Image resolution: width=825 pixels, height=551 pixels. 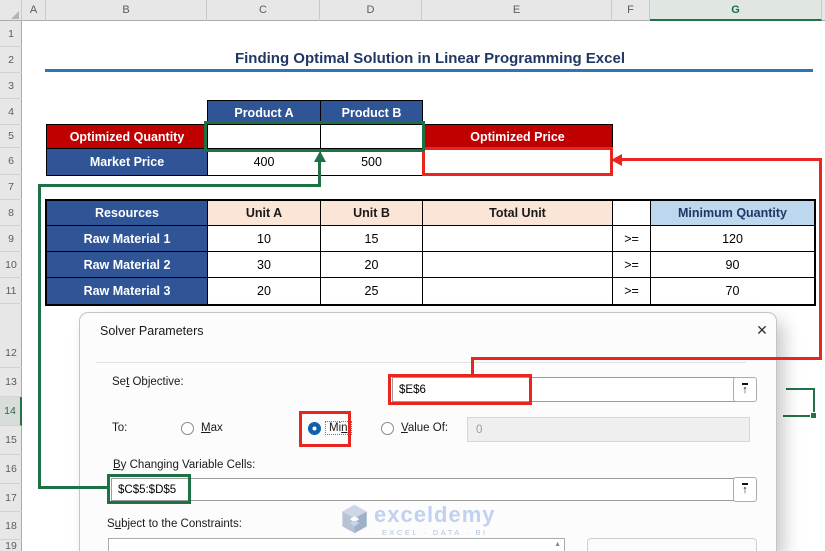 I want to click on cell-rm1-total, so click(x=517, y=238).